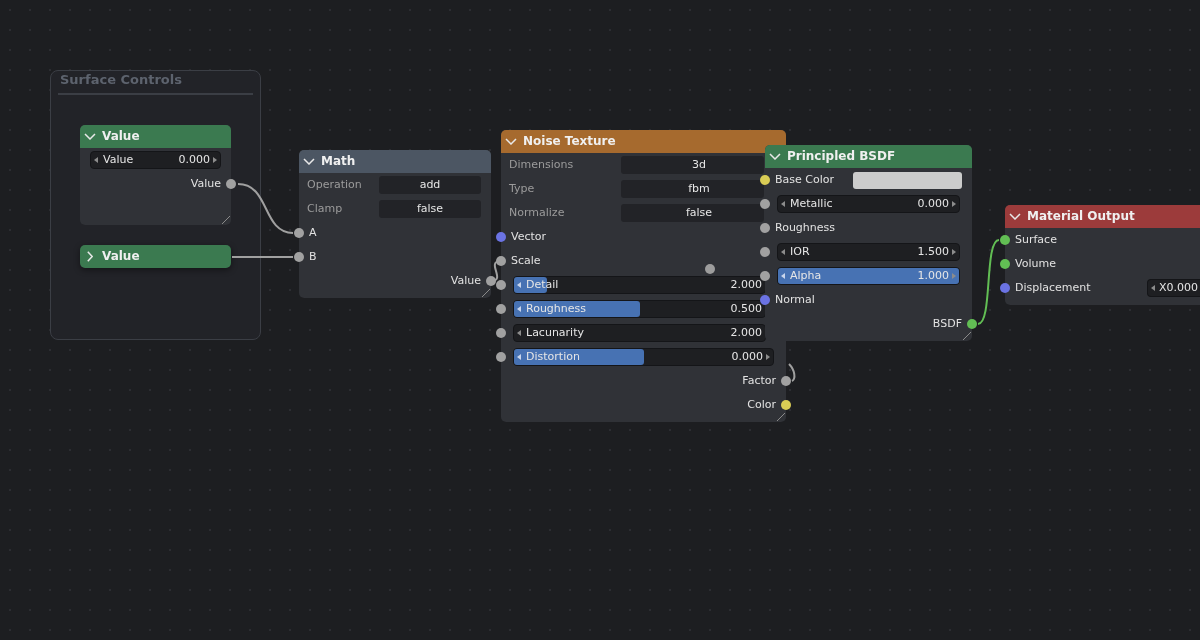  Describe the element at coordinates (541, 165) in the screenshot. I see `property-label: Dimensions` at that location.